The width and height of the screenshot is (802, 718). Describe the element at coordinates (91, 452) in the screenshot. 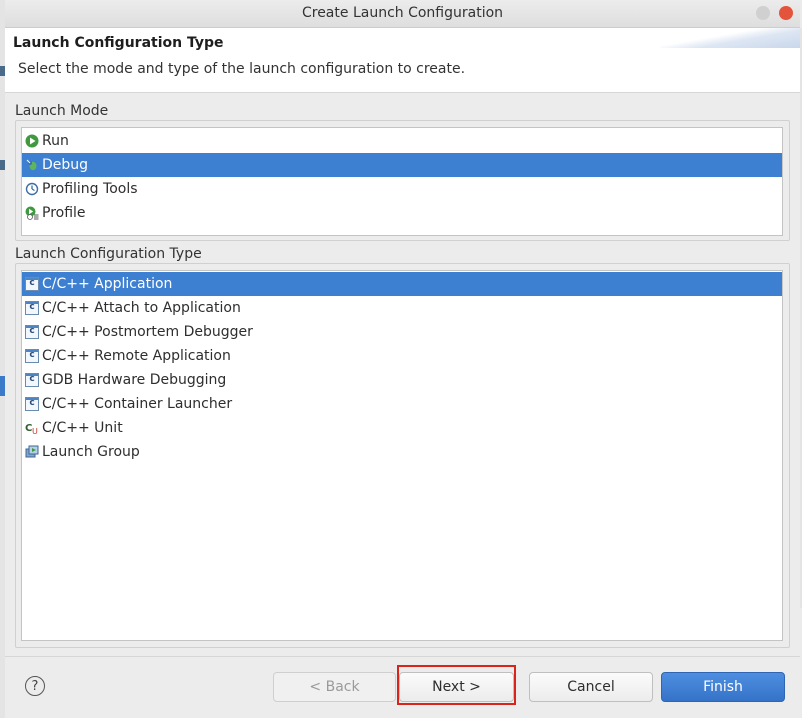

I see `launch-type-label-text: Launch Group` at that location.